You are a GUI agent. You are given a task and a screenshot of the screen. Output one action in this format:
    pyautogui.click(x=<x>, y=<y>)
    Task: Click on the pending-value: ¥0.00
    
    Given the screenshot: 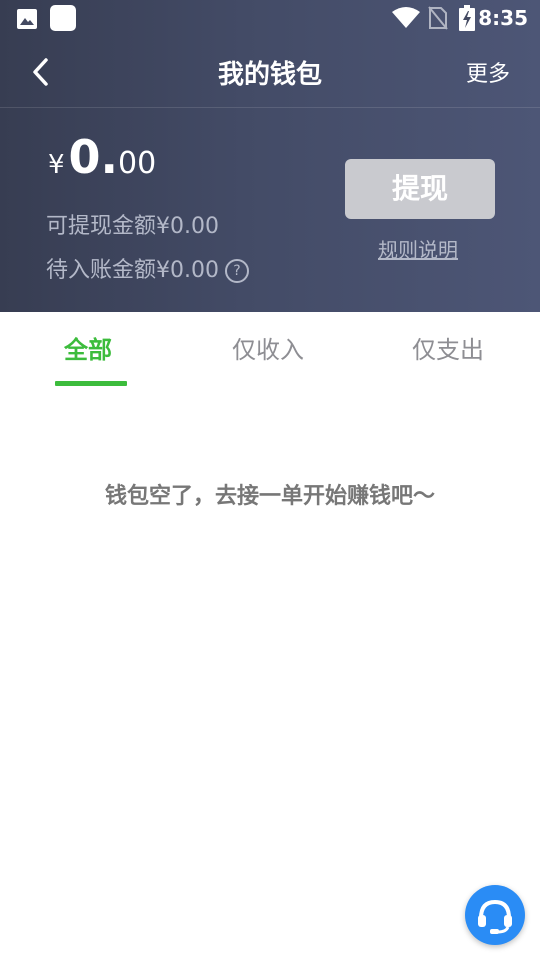 What is the action you would take?
    pyautogui.click(x=187, y=270)
    